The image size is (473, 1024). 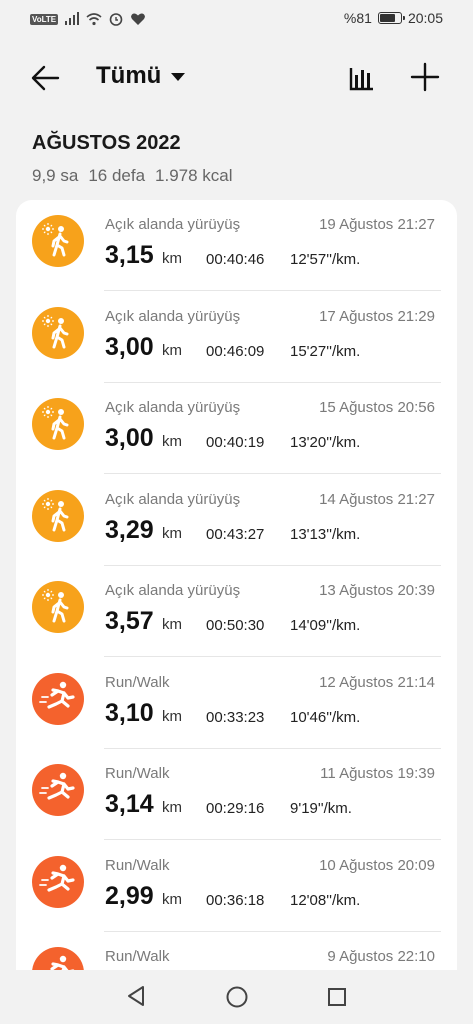 What do you see at coordinates (178, 77) in the screenshot?
I see `chevron-down-icon` at bounding box center [178, 77].